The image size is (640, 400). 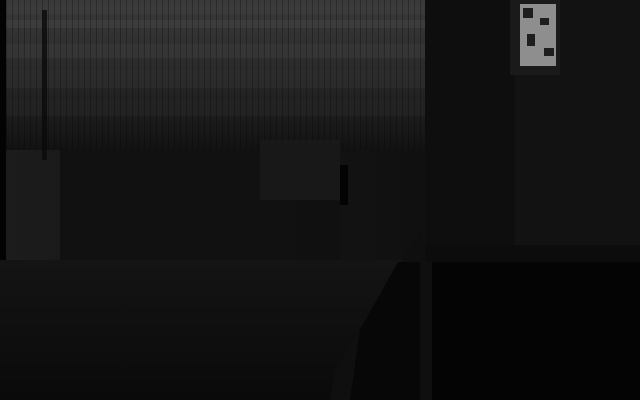 What do you see at coordinates (44, 85) in the screenshot?
I see `pillar-line` at bounding box center [44, 85].